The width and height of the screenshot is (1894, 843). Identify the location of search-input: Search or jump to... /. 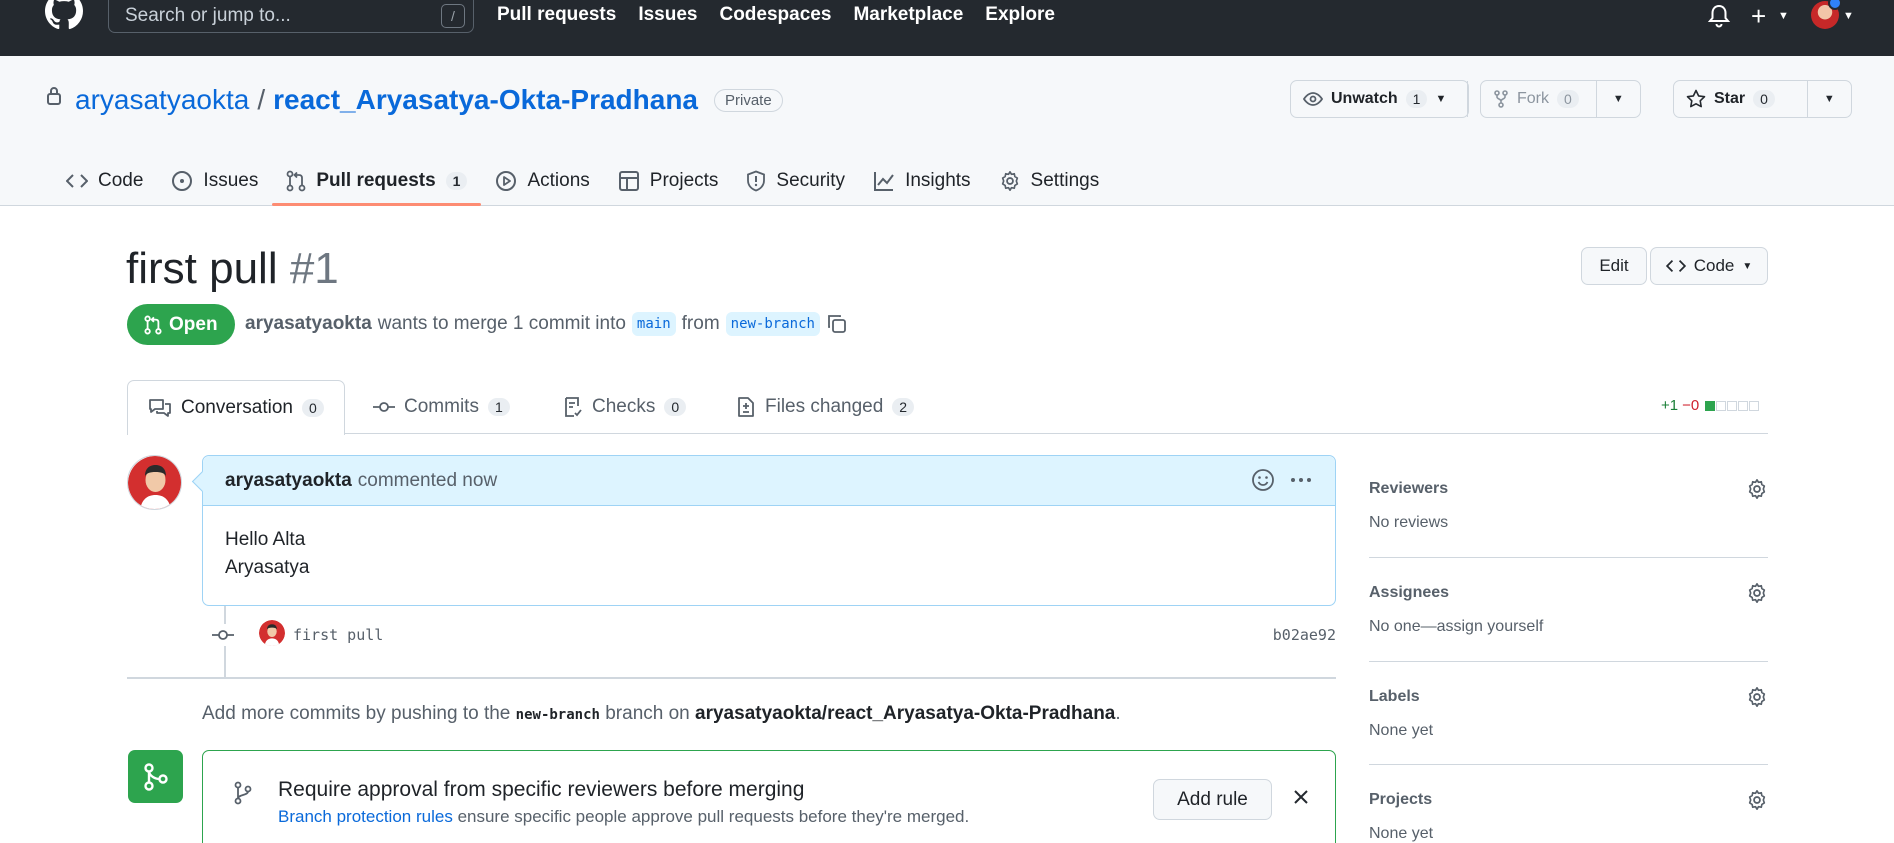
(291, 16).